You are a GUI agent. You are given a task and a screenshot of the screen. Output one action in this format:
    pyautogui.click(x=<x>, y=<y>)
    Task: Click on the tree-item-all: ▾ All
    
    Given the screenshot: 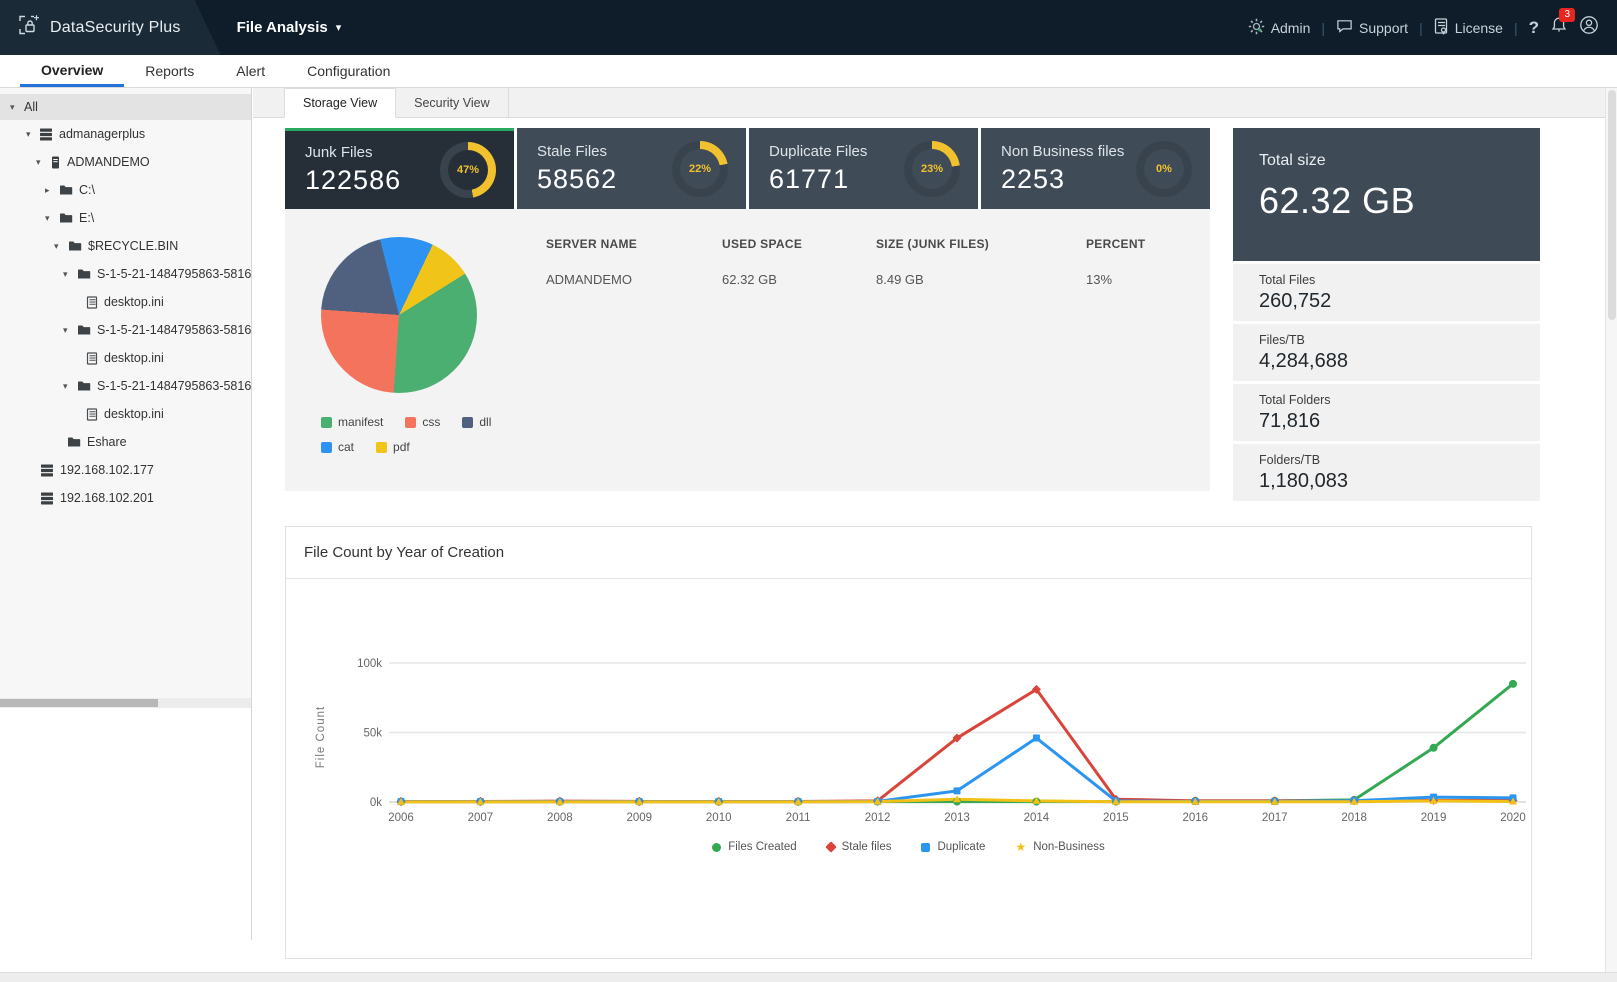 What is the action you would take?
    pyautogui.click(x=125, y=107)
    